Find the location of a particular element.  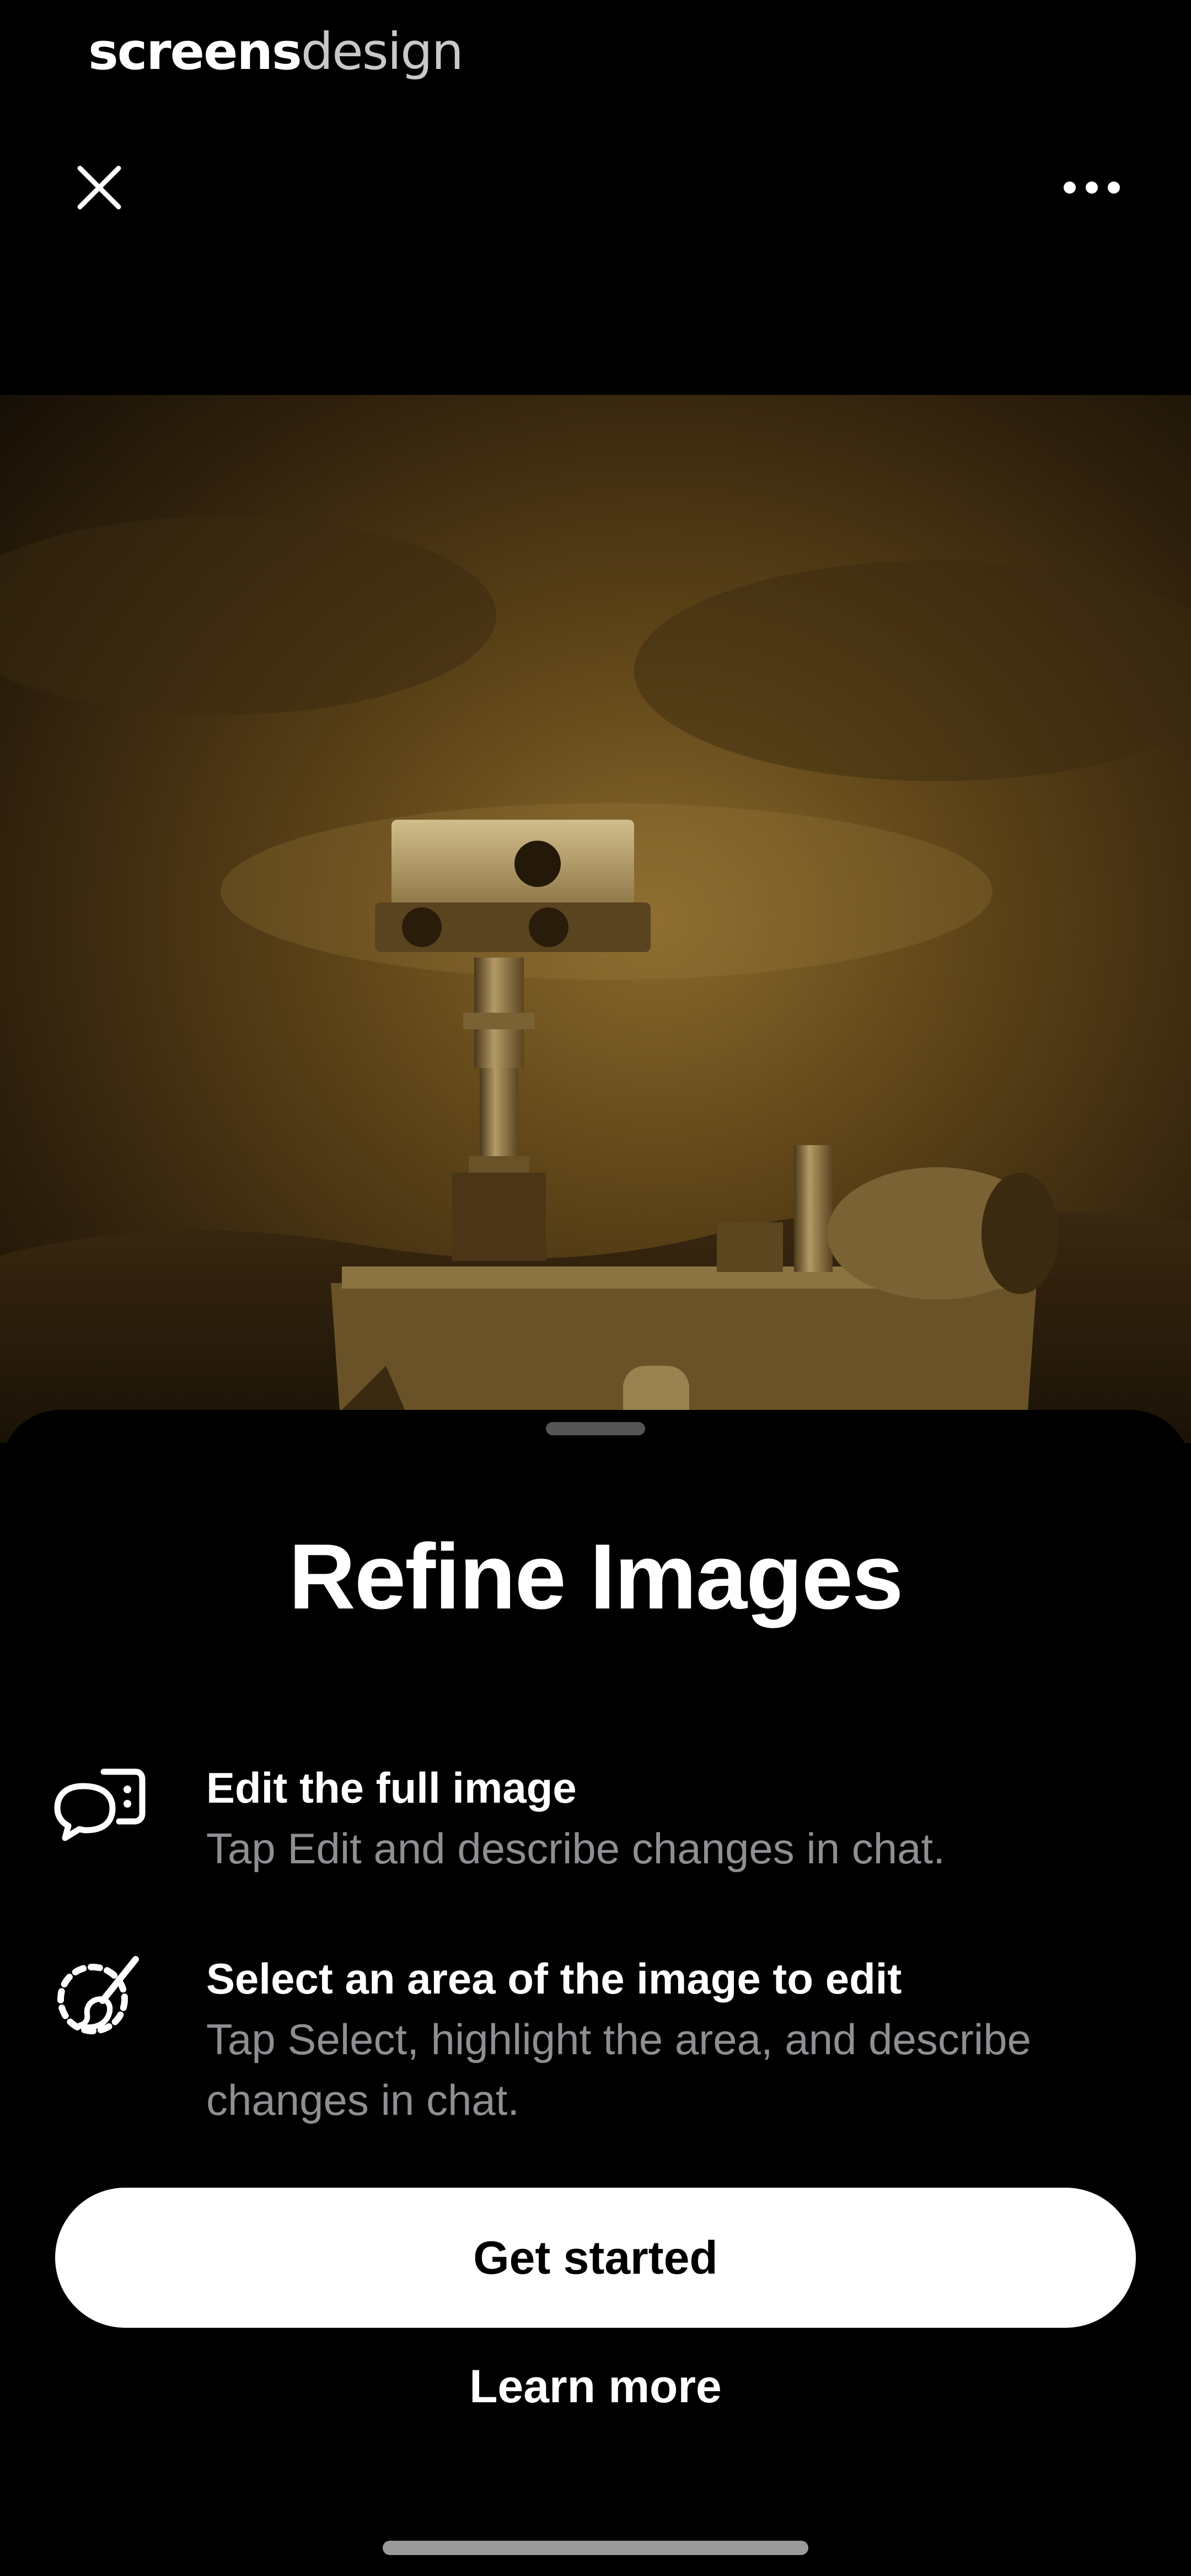

more-horizontal-icon is located at coordinates (1092, 187).